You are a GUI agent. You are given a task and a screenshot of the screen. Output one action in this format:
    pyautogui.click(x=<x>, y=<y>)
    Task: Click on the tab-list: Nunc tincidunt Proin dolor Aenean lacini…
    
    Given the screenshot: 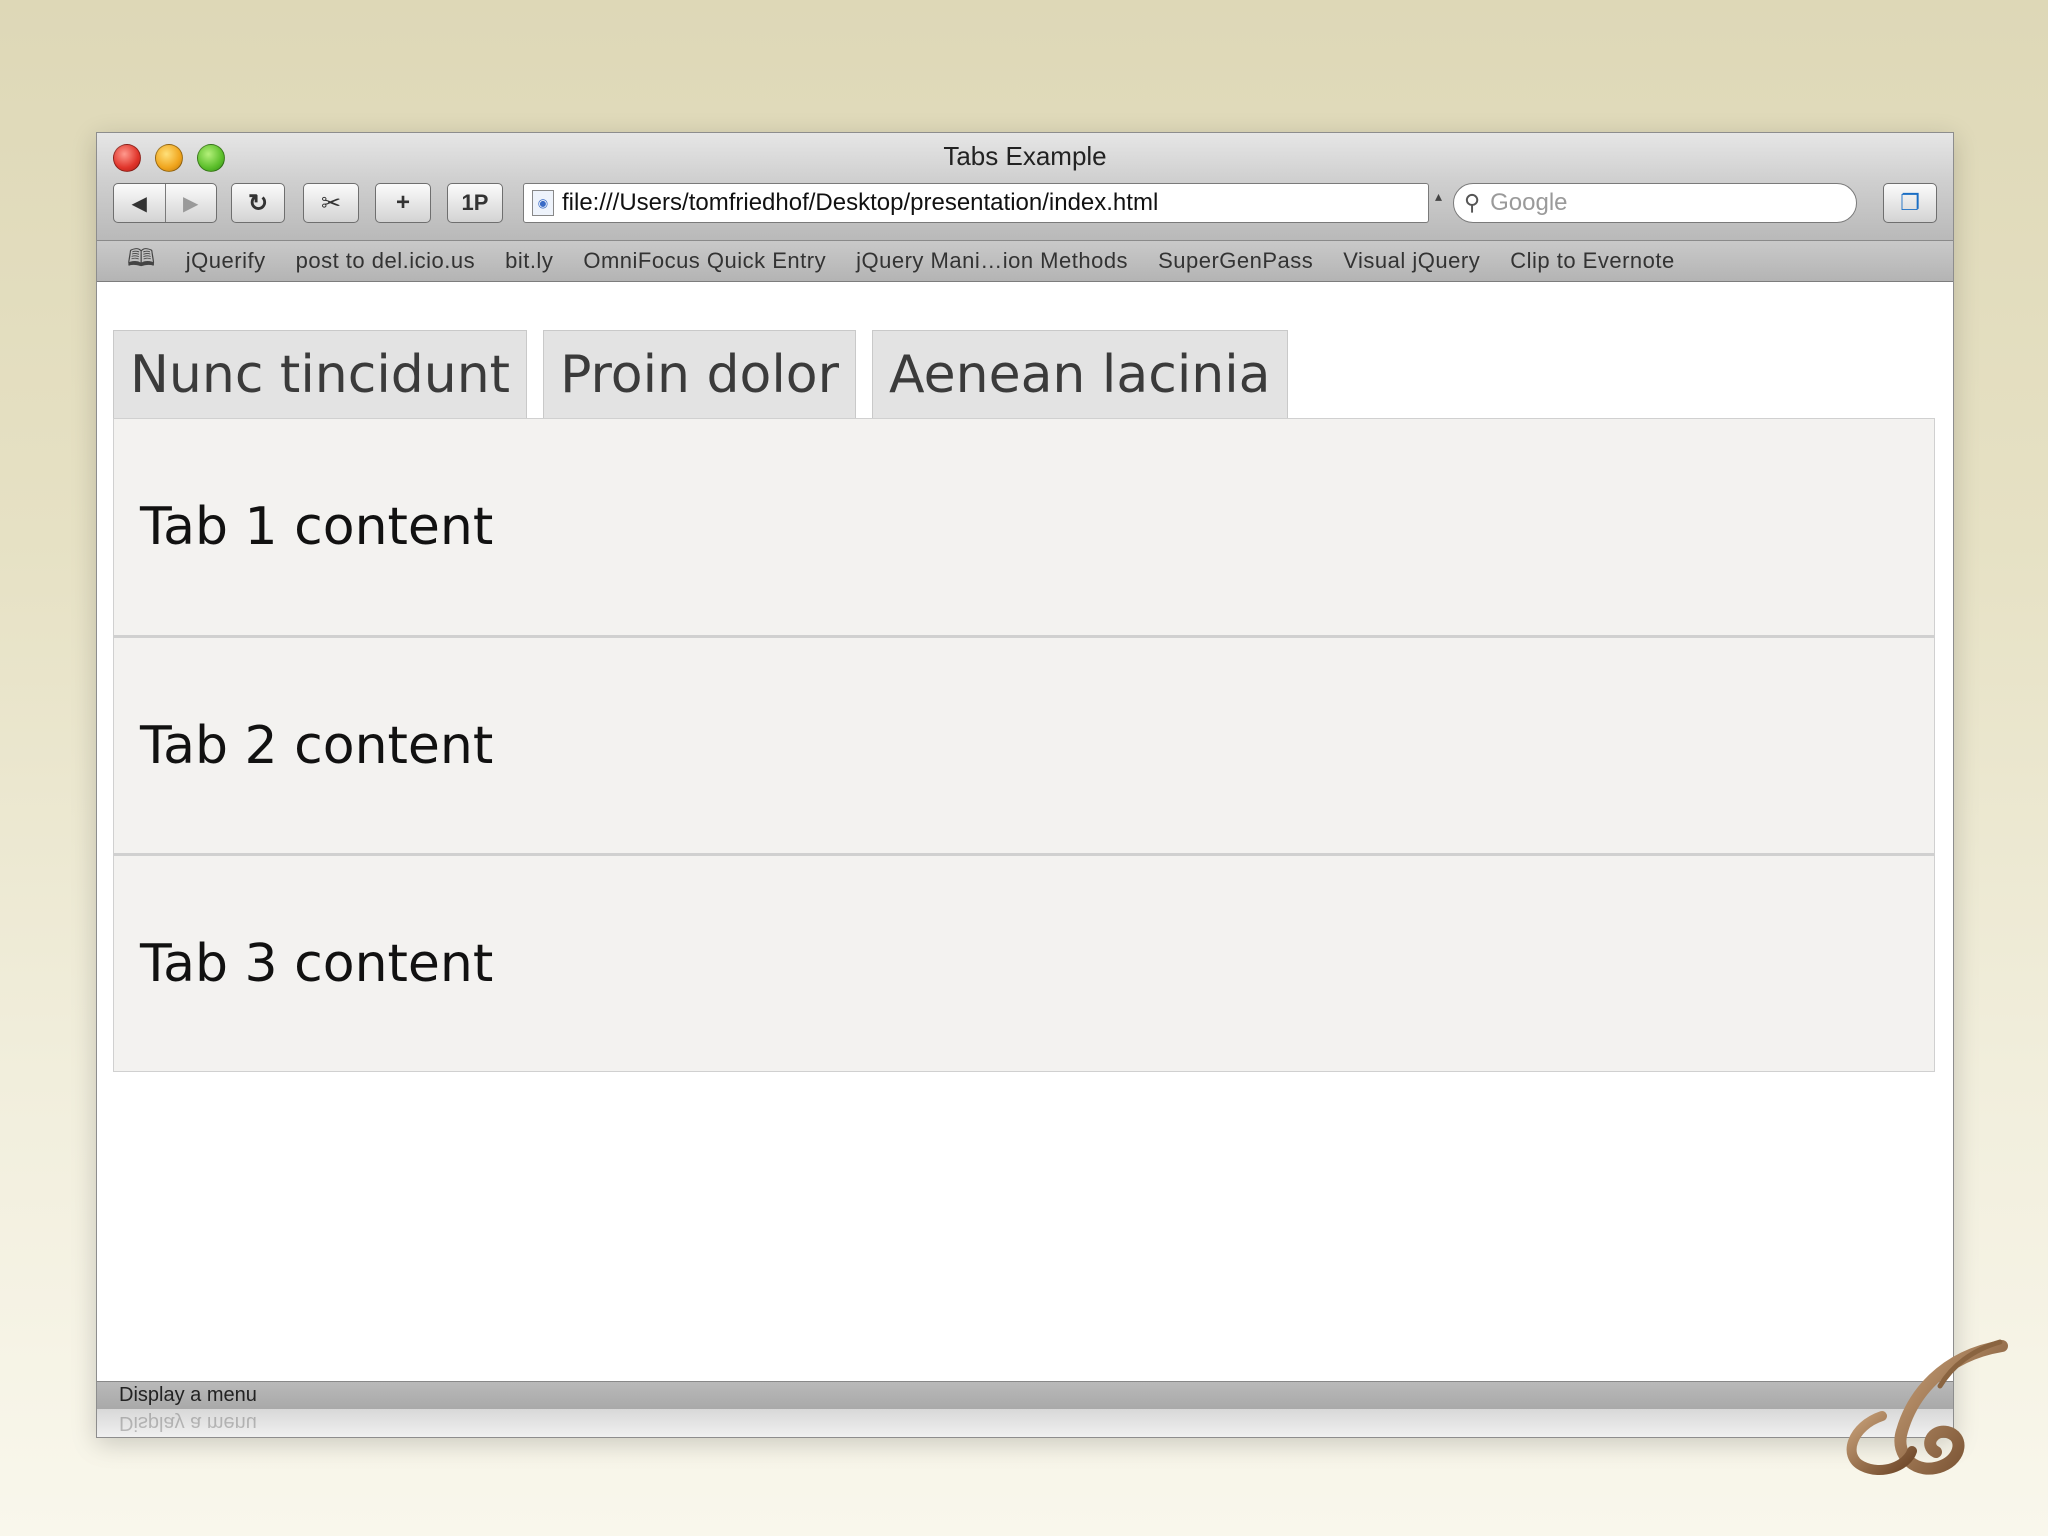 What is the action you would take?
    pyautogui.click(x=708, y=374)
    